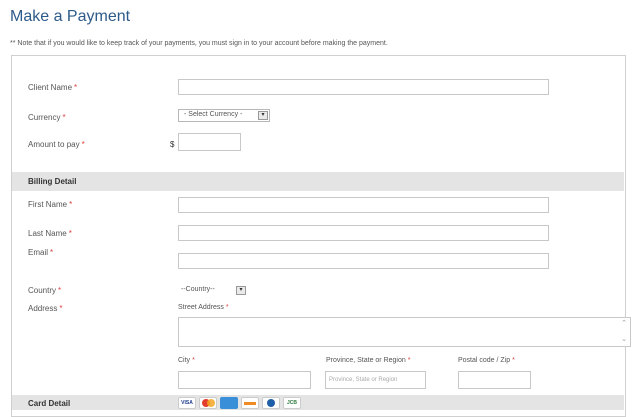  Describe the element at coordinates (203, 307) in the screenshot. I see `street-address-label: Street Address *` at that location.